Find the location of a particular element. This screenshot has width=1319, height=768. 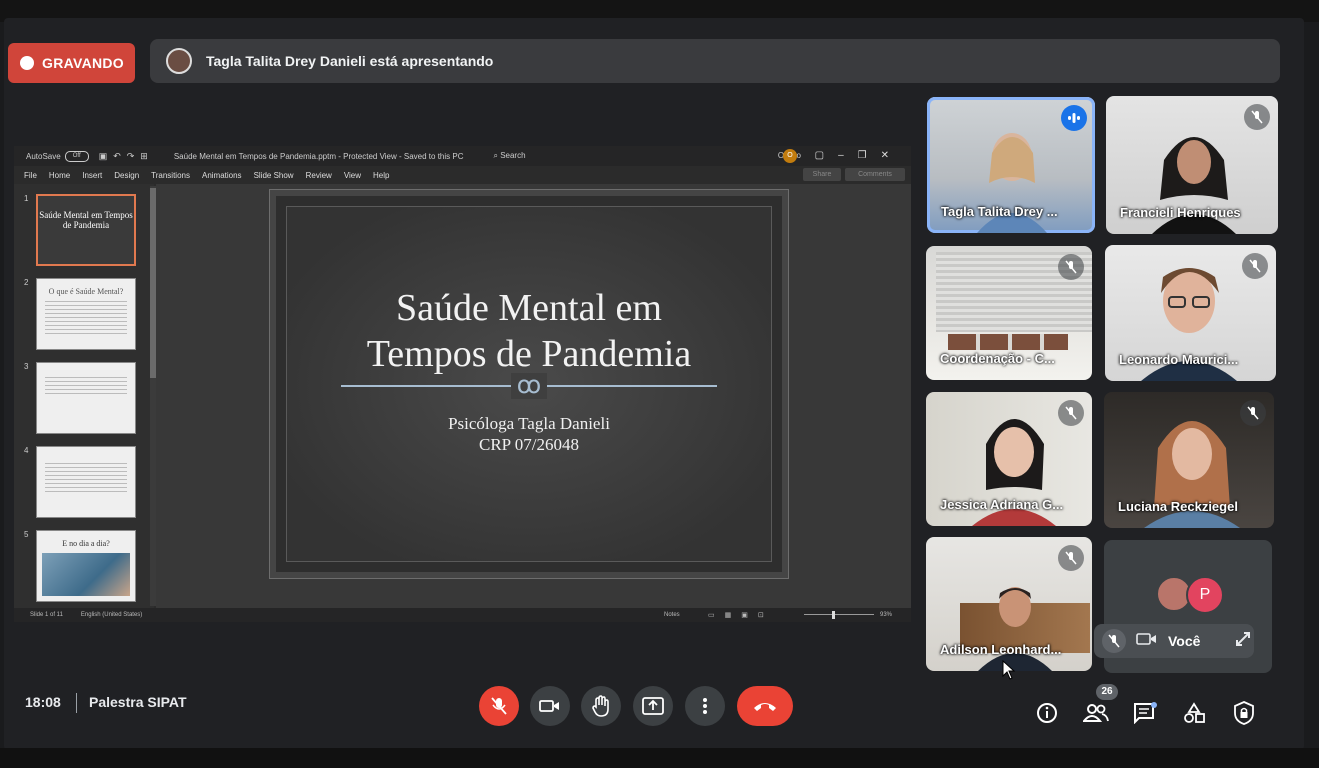

zoom-slider-handle is located at coordinates (833, 615).